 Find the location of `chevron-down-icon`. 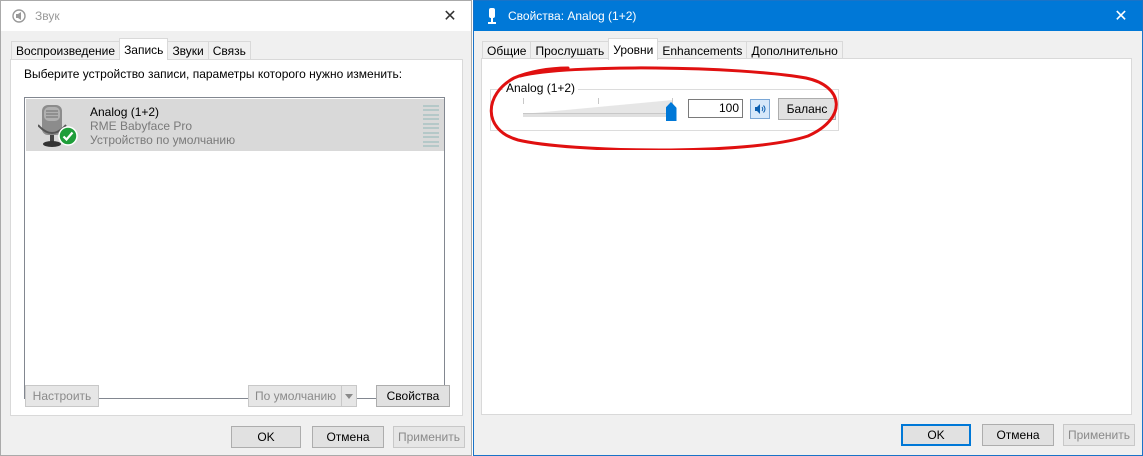

chevron-down-icon is located at coordinates (348, 396).